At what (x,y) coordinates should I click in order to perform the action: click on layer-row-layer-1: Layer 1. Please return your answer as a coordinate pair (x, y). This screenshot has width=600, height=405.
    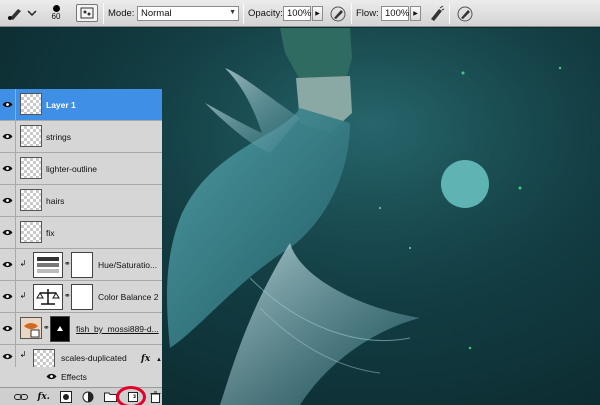
    Looking at the image, I should click on (81, 105).